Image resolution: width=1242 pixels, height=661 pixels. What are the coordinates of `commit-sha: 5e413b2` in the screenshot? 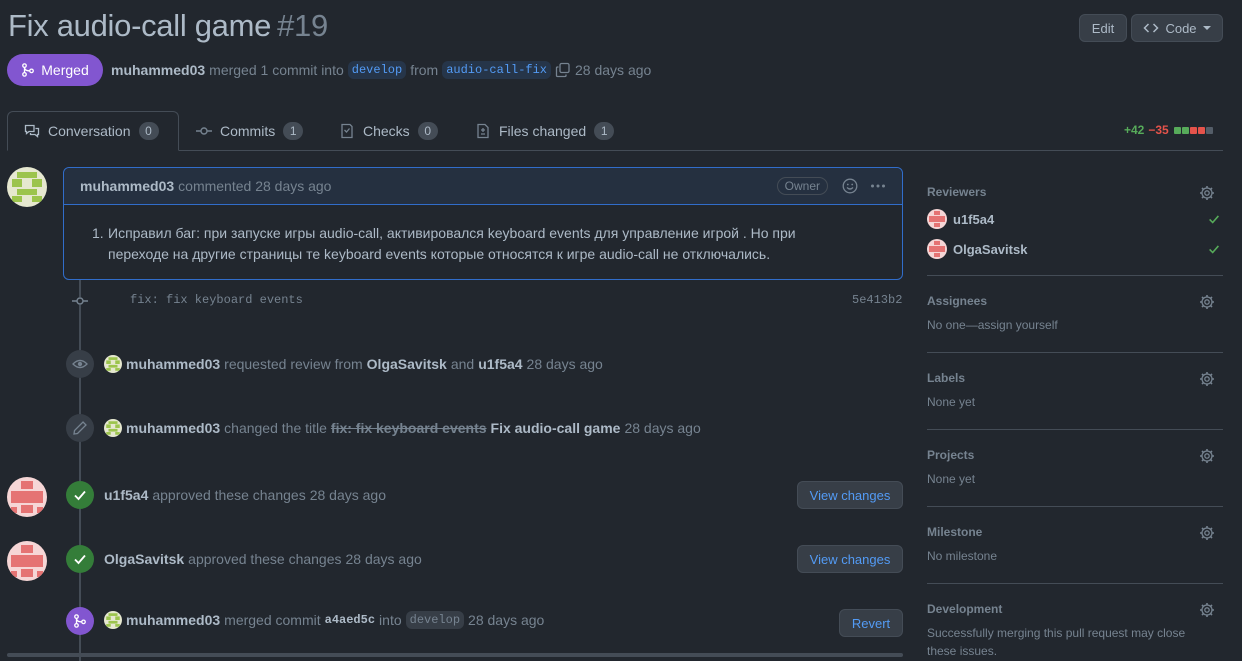 It's located at (877, 300).